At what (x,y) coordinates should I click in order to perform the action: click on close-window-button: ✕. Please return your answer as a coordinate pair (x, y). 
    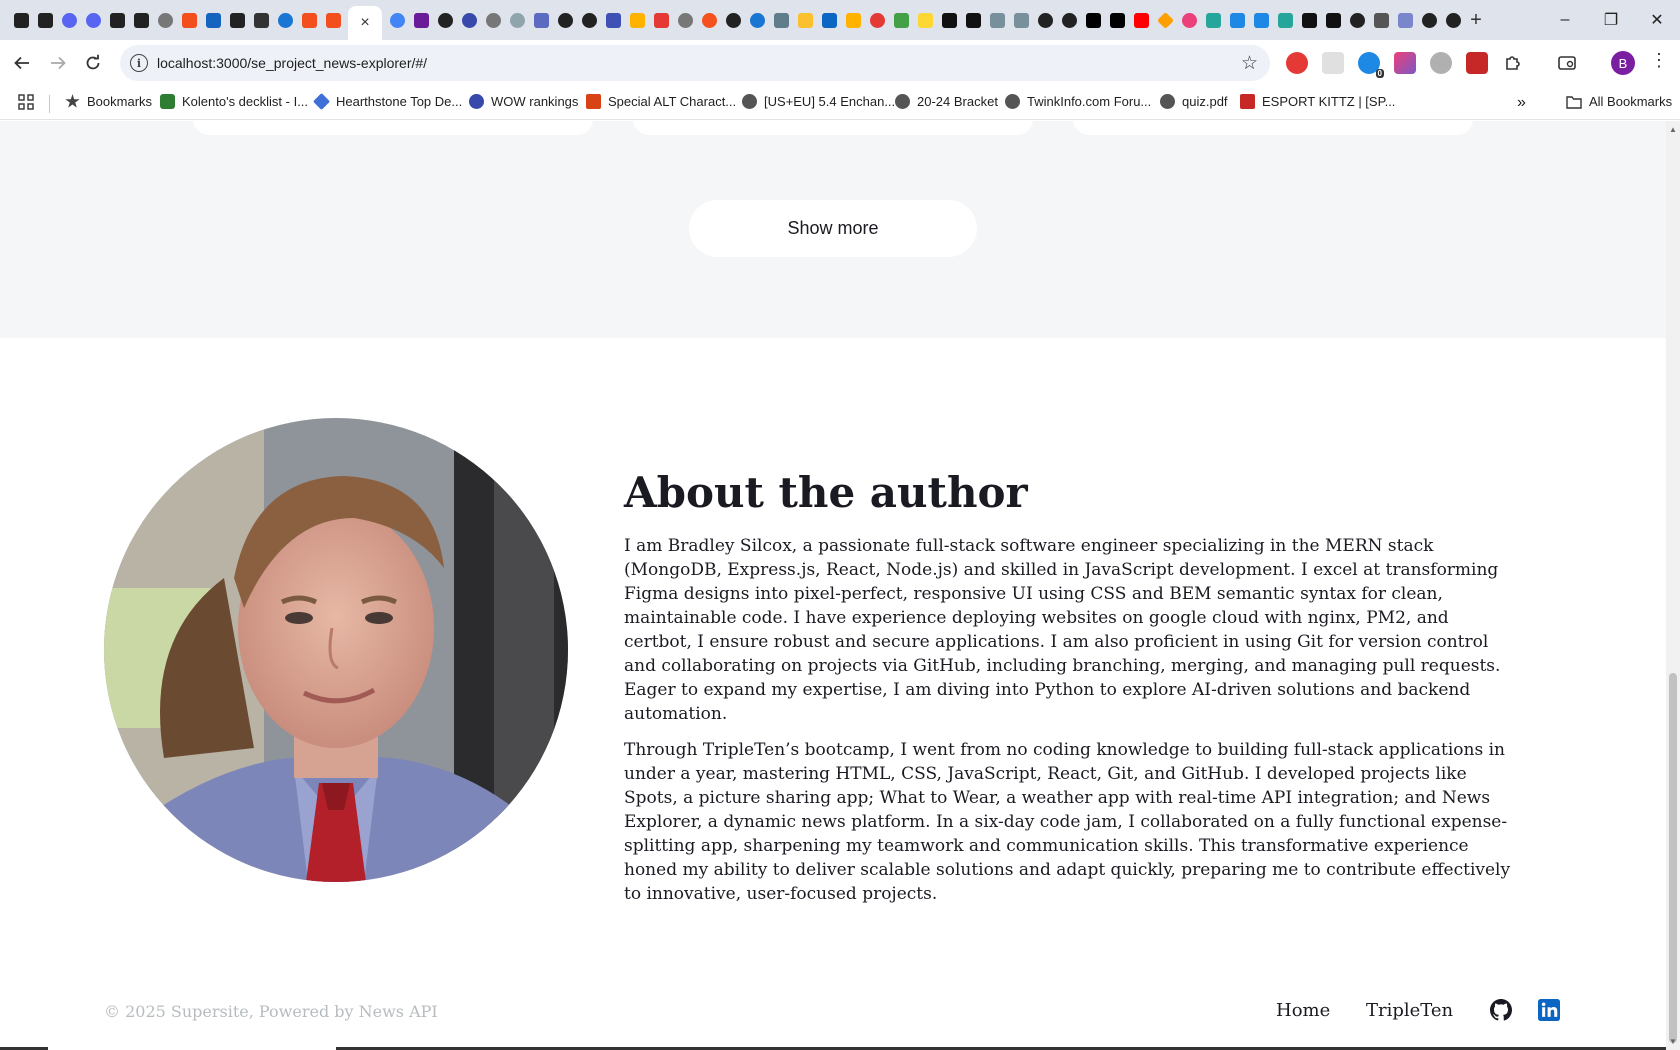
    Looking at the image, I should click on (1657, 20).